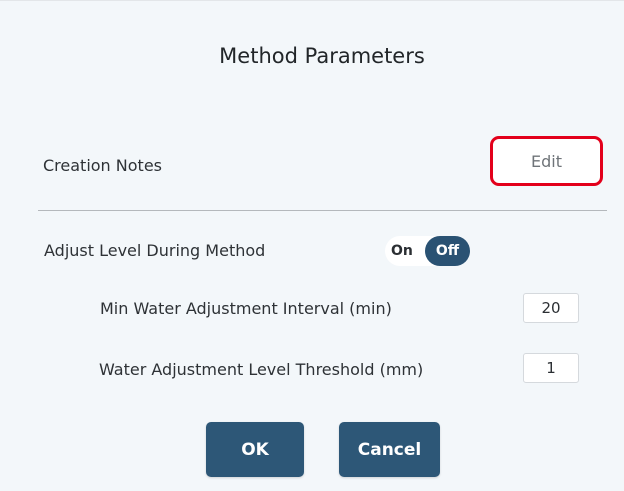  I want to click on cancel-button: Cancel, so click(389, 449).